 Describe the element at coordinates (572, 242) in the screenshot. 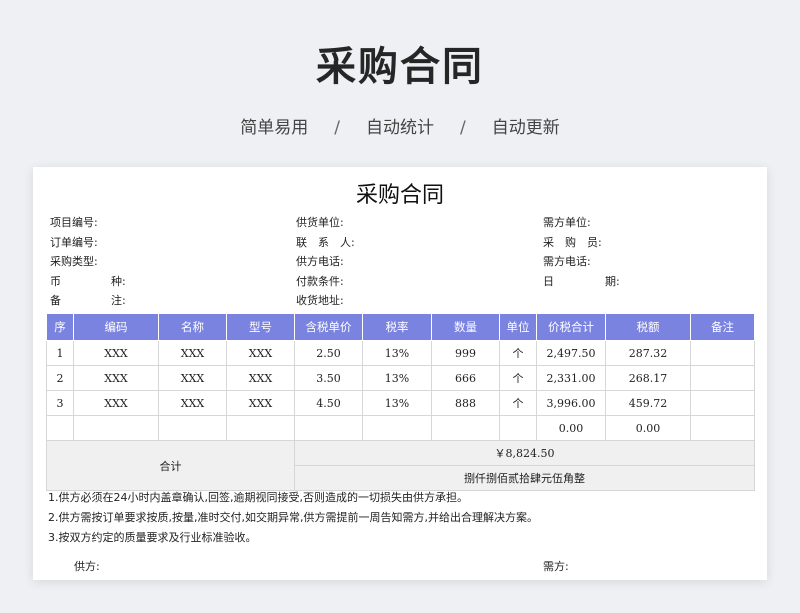

I see `purchaser-label: 采 购 员:` at that location.